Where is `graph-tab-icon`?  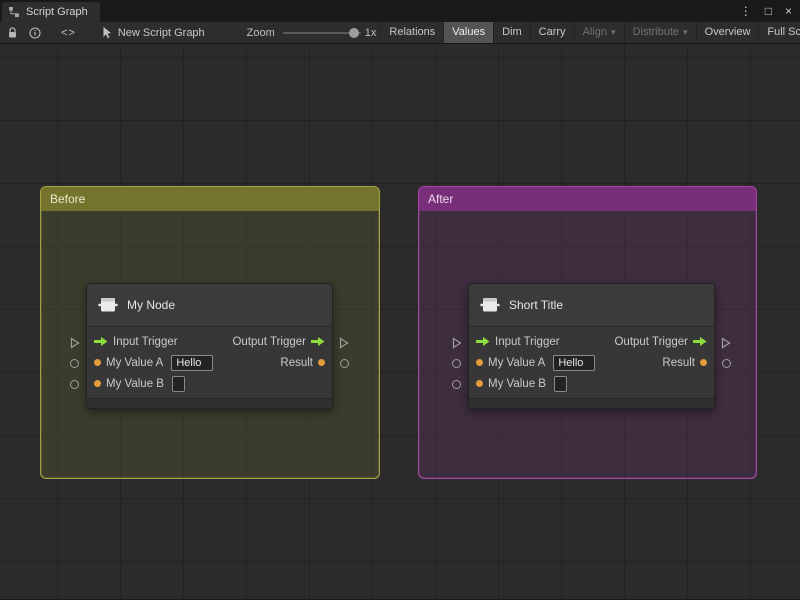
graph-tab-icon is located at coordinates (14, 12).